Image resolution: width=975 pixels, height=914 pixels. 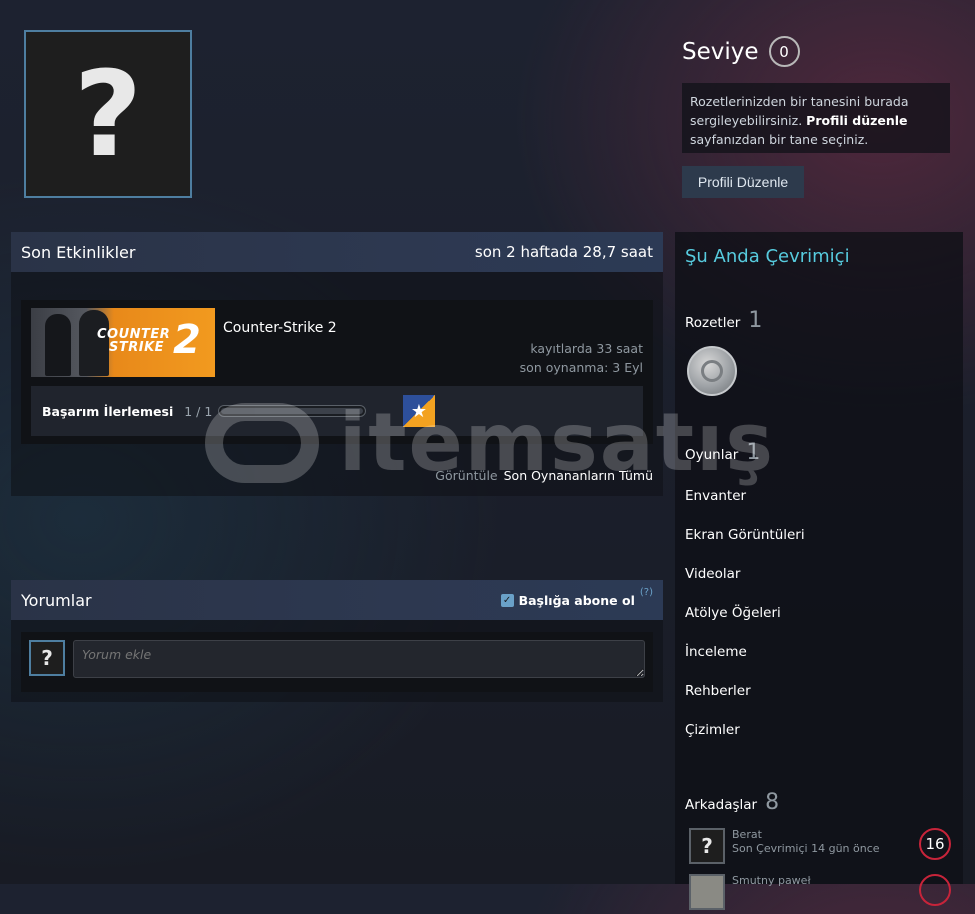 What do you see at coordinates (779, 139) in the screenshot?
I see `badge-note-text-end: sayfanızdan bir tane seçiniz.` at bounding box center [779, 139].